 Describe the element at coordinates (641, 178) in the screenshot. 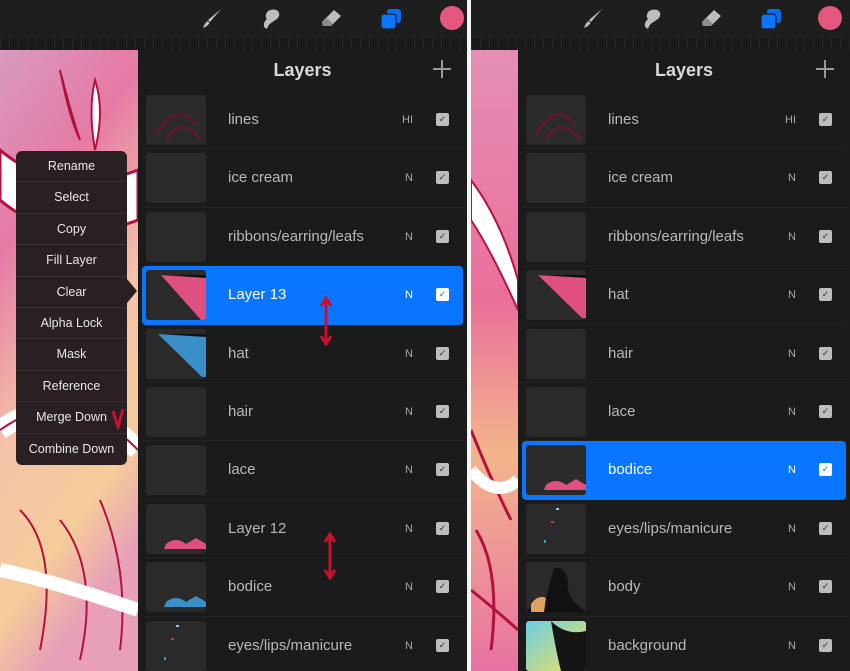

I see `layer-name: ice cream` at that location.